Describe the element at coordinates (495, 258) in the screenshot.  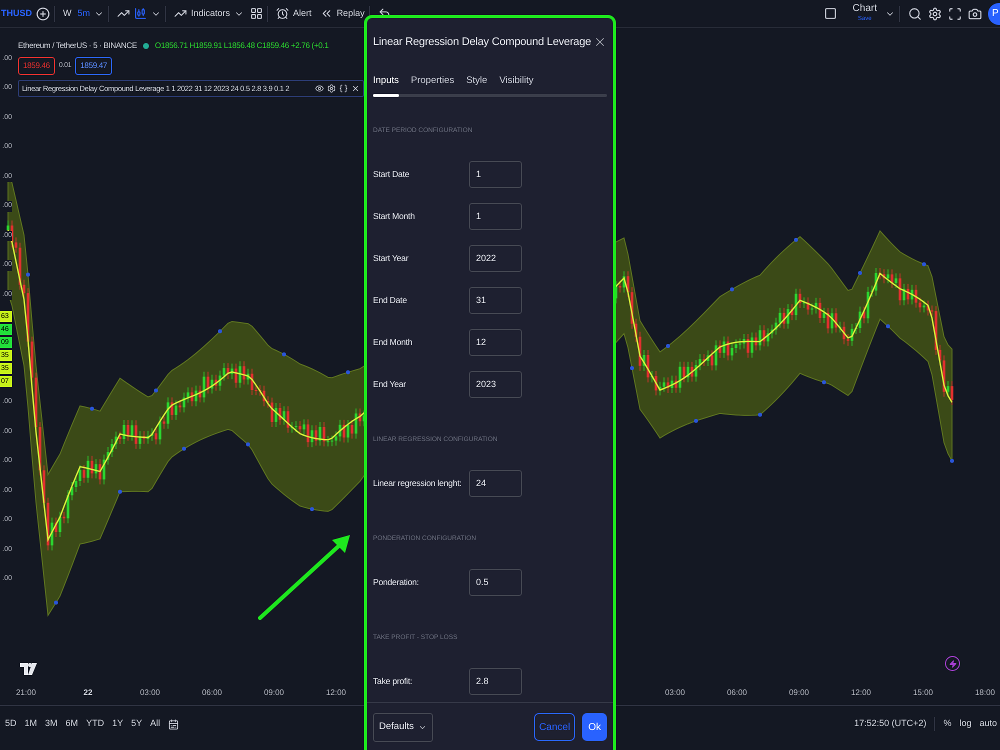
I see `input-field: 2022` at that location.